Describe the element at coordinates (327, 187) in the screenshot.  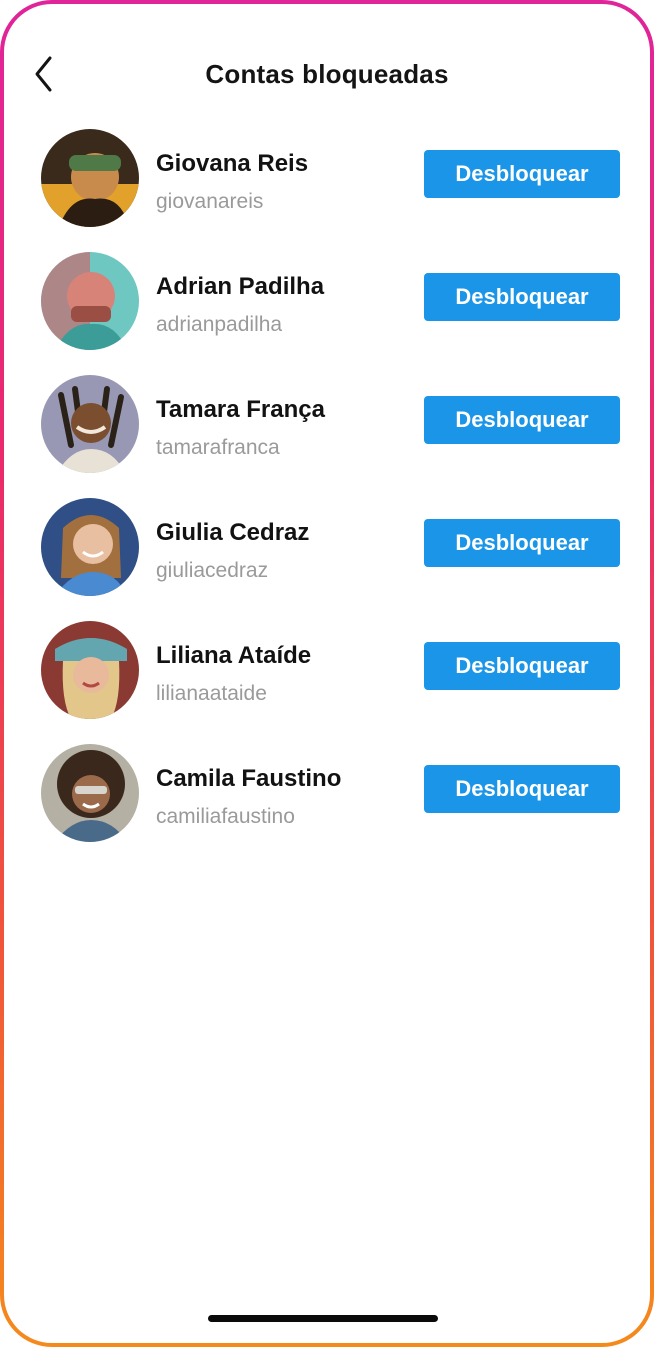
I see `list-item: Giovana Reis giovanareis Desbloquear` at that location.